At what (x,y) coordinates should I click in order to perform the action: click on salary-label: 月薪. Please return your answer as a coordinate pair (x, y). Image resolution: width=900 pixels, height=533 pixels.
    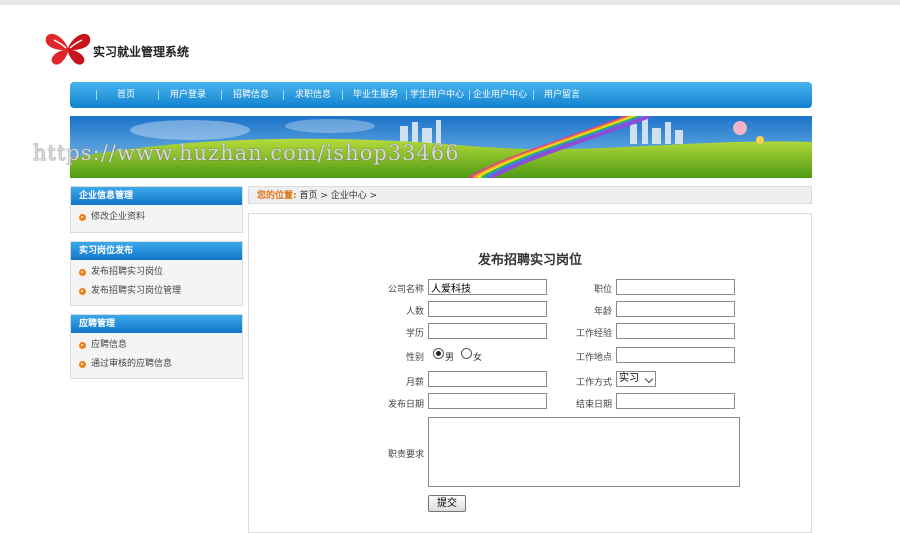
    Looking at the image, I should click on (414, 383).